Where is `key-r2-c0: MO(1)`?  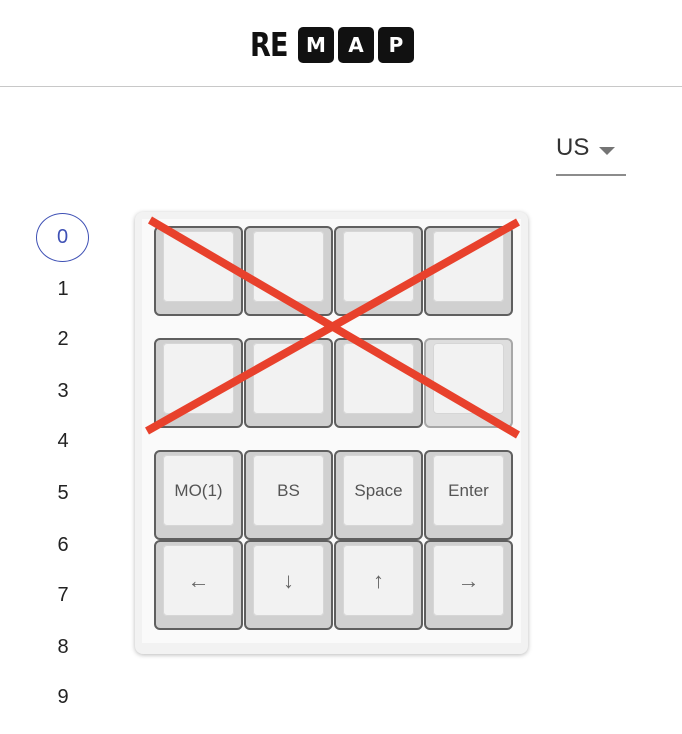
key-r2-c0: MO(1) is located at coordinates (198, 495).